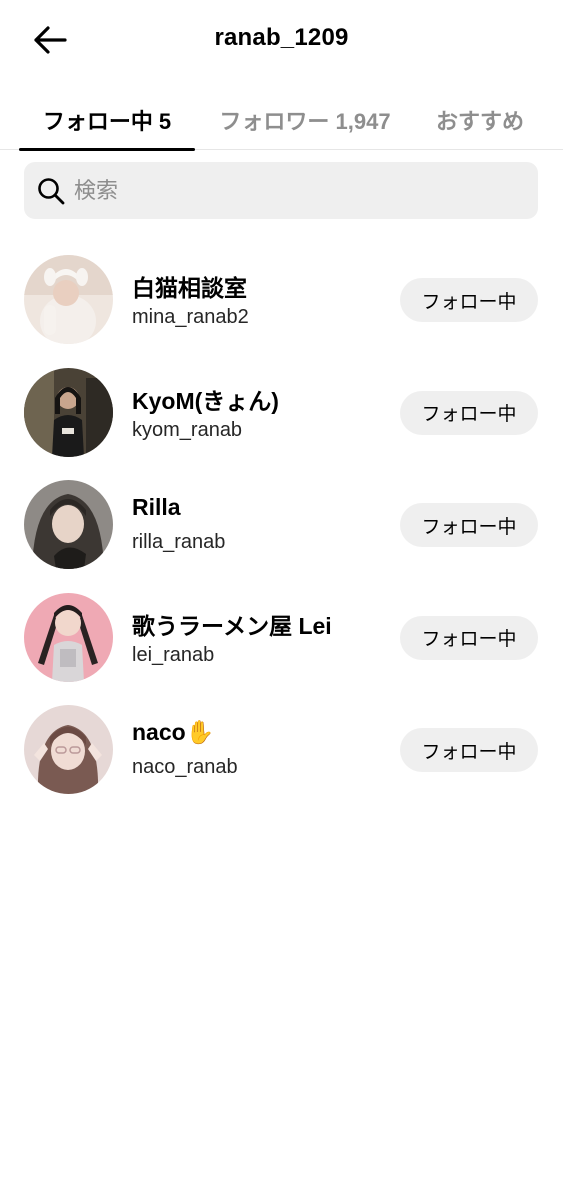 This screenshot has height=1200, width=563. Describe the element at coordinates (51, 191) in the screenshot. I see `search-icon` at that location.